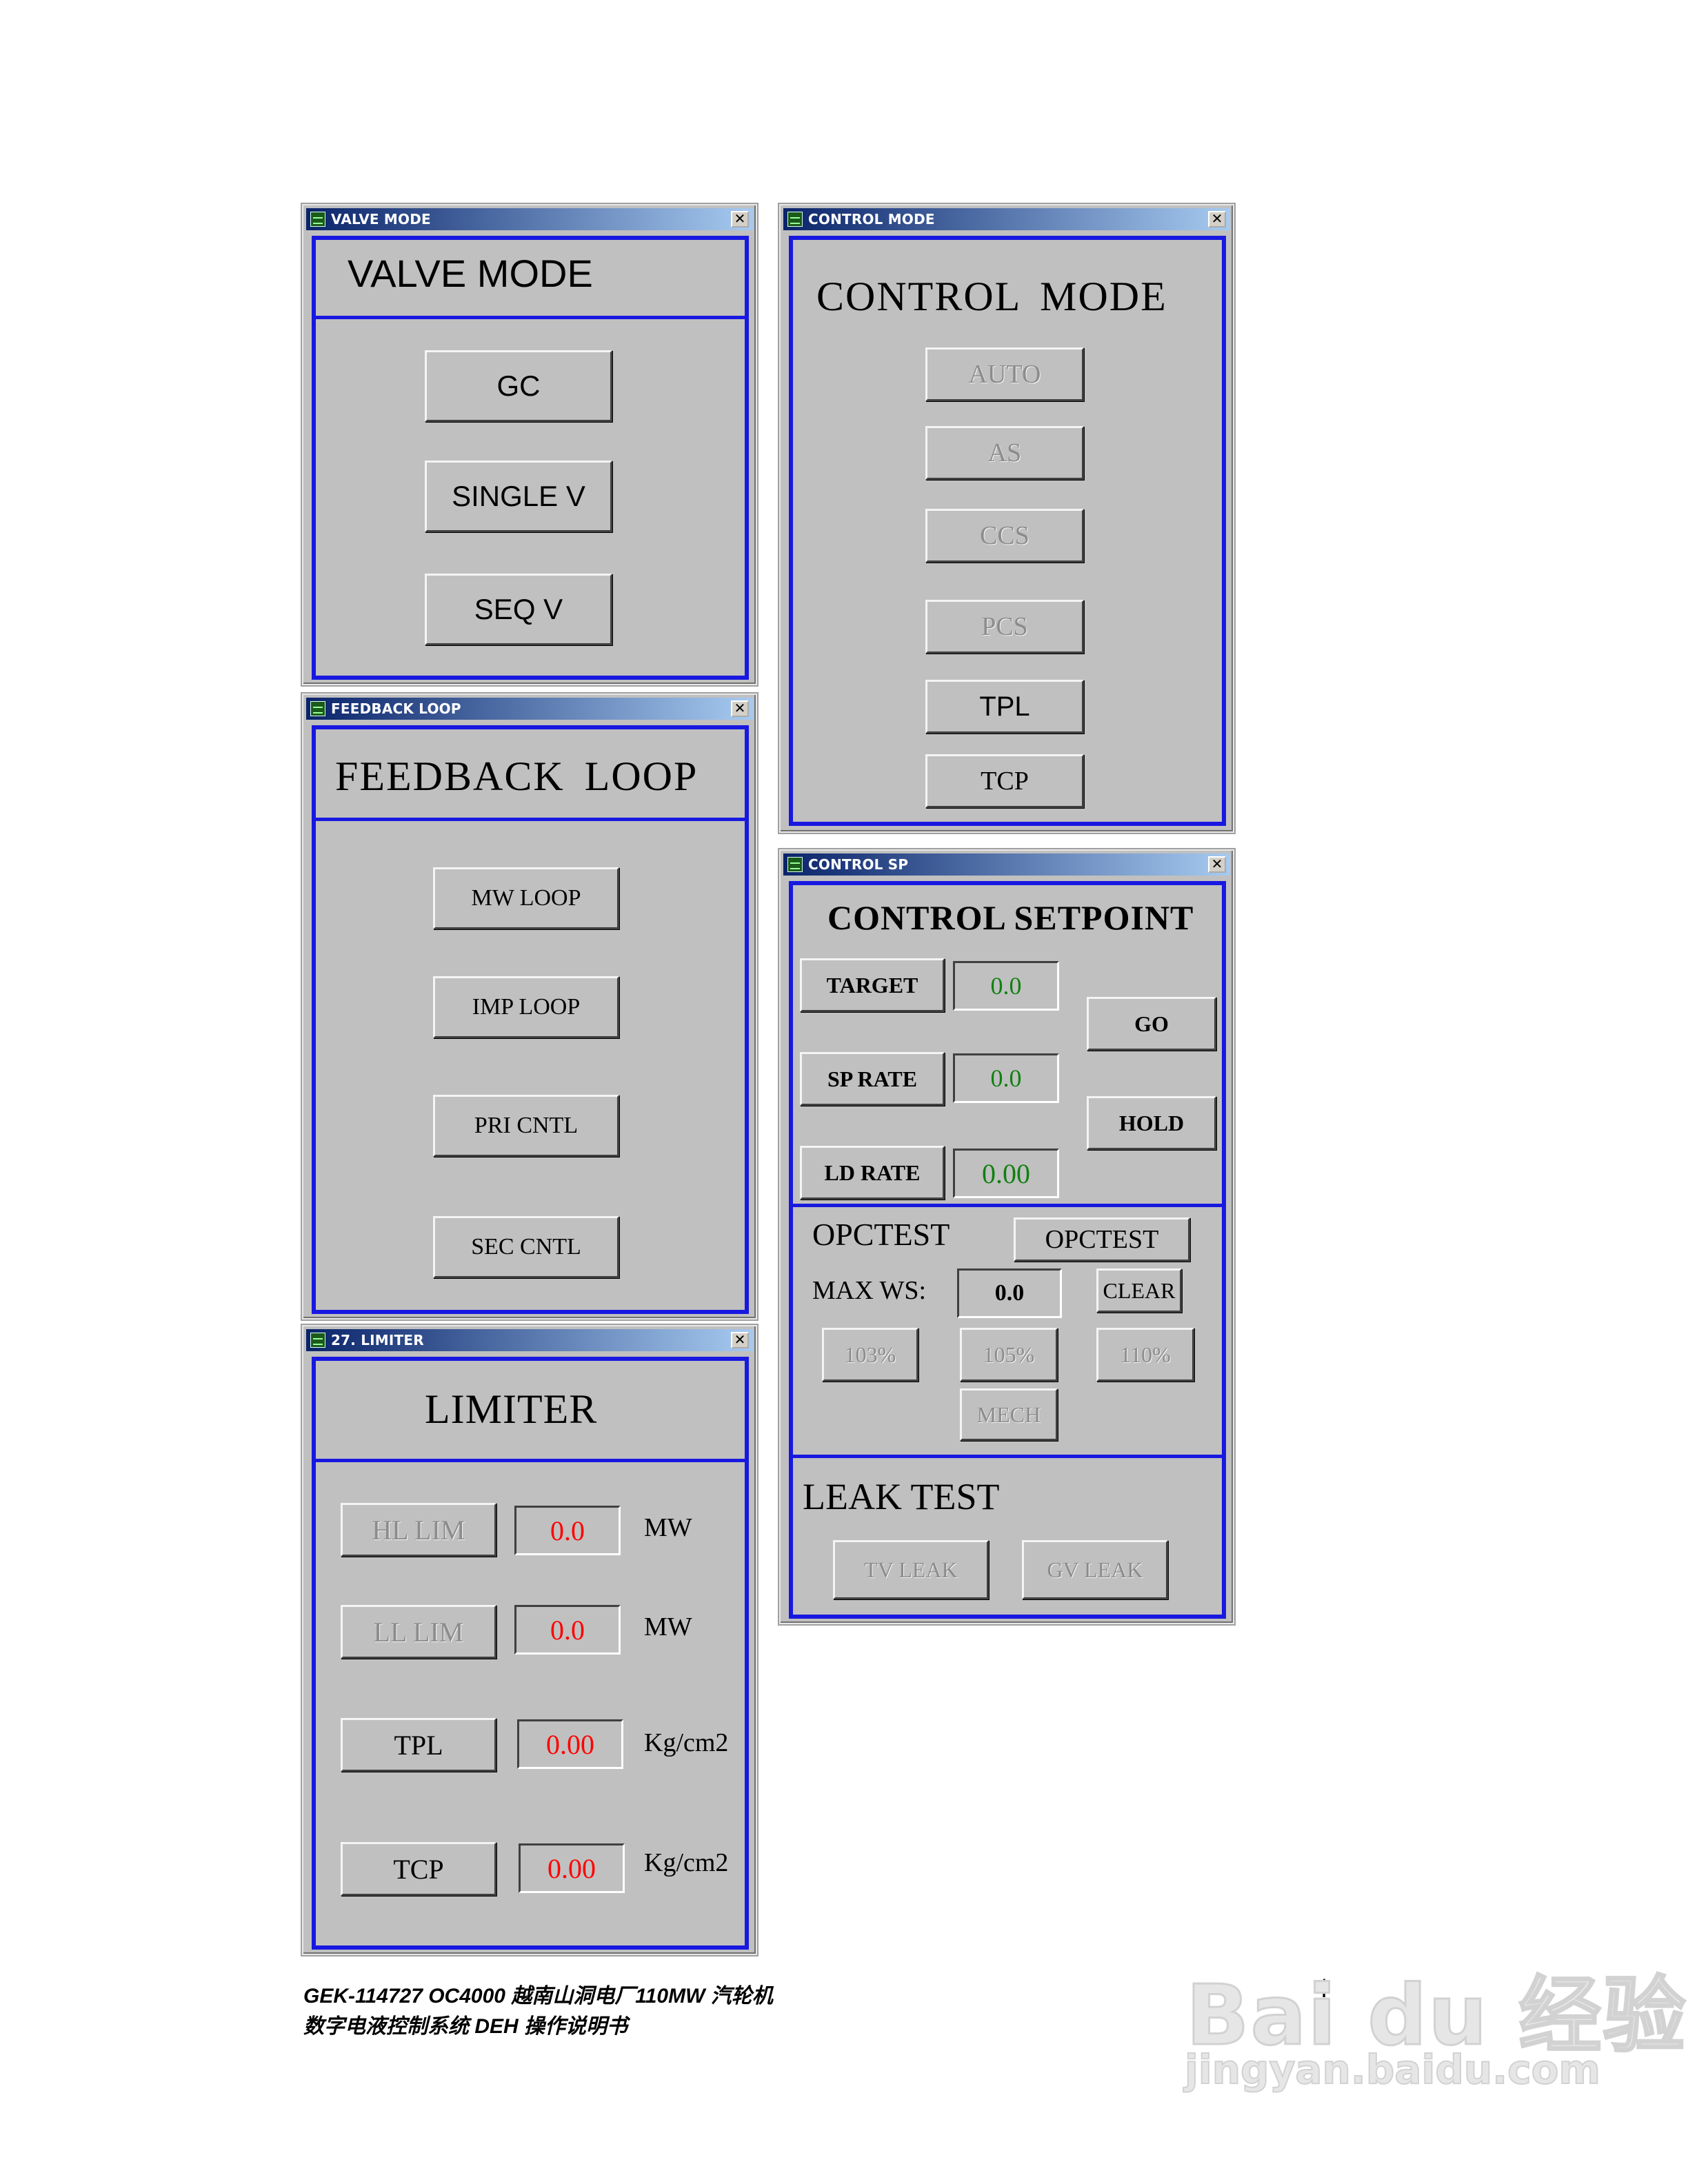 Image resolution: width=1688 pixels, height=2184 pixels. What do you see at coordinates (418, 1745) in the screenshot?
I see `tpl-limit-button: TPL` at bounding box center [418, 1745].